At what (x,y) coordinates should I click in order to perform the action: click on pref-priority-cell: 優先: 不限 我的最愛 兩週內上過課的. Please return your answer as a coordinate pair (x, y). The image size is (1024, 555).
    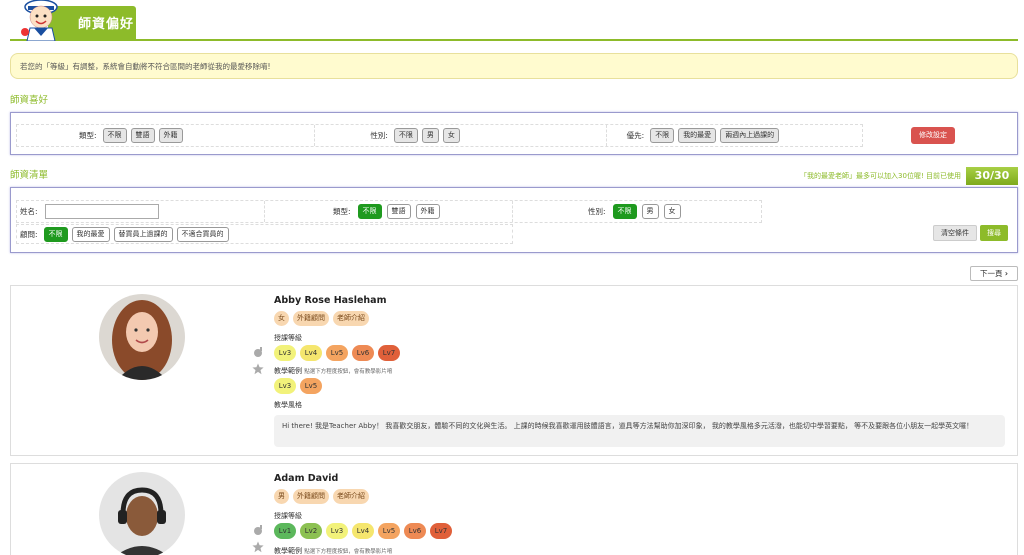
    Looking at the image, I should click on (734, 135).